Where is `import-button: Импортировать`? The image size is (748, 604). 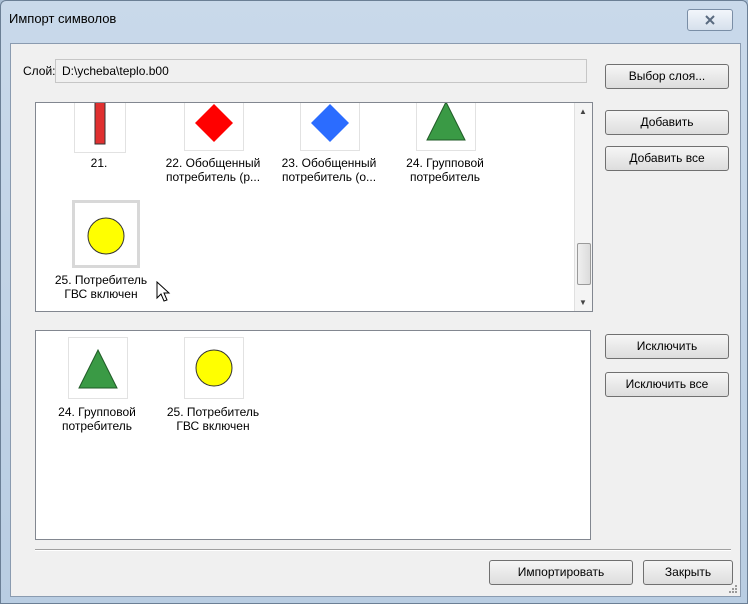
import-button: Импортировать is located at coordinates (561, 572).